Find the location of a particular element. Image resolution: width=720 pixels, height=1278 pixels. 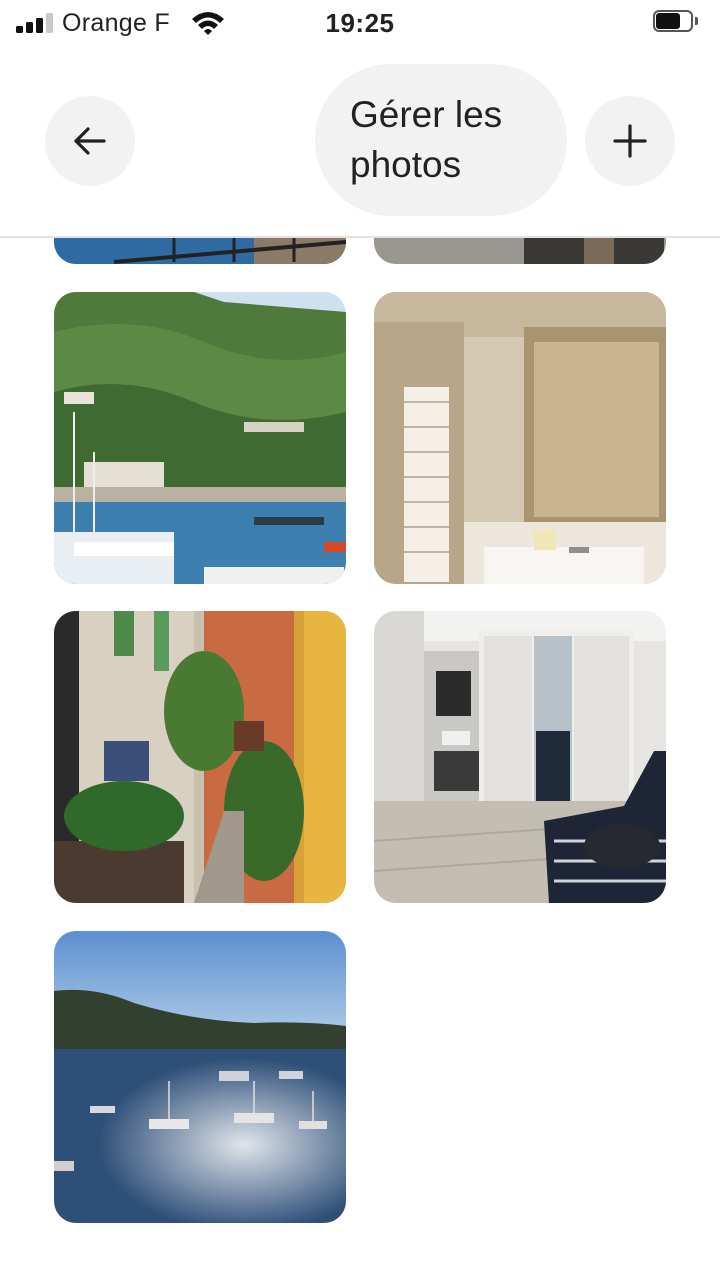

photo-harbor is located at coordinates (200, 438).